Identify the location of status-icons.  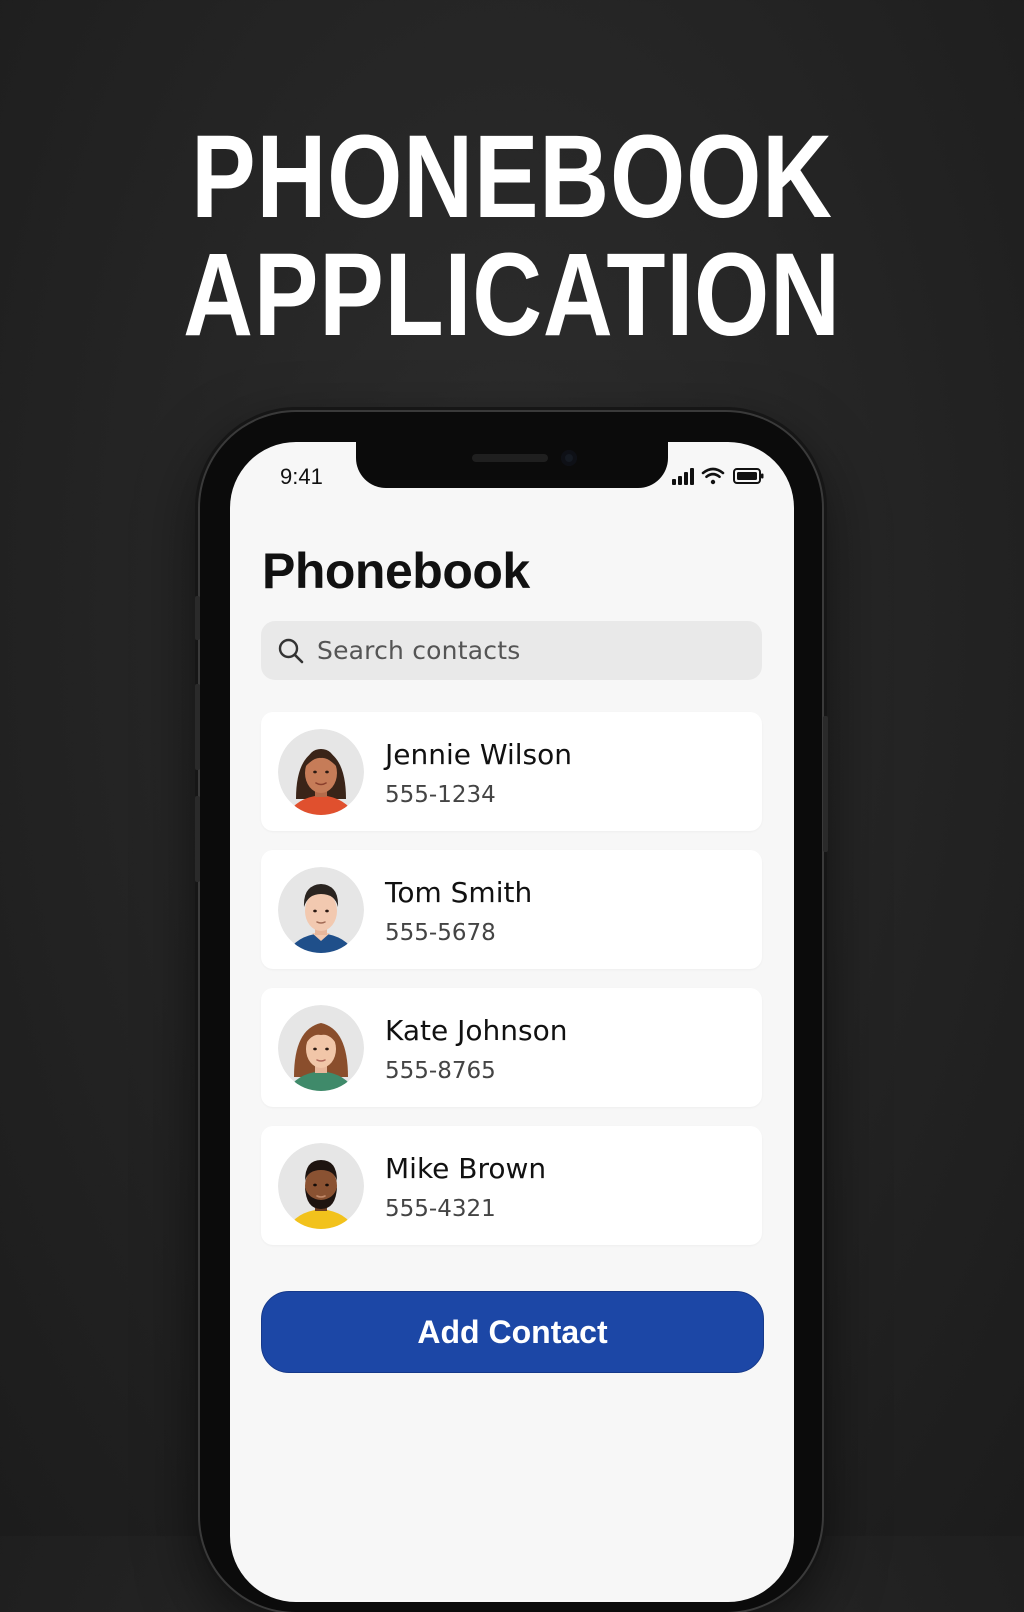
(718, 476).